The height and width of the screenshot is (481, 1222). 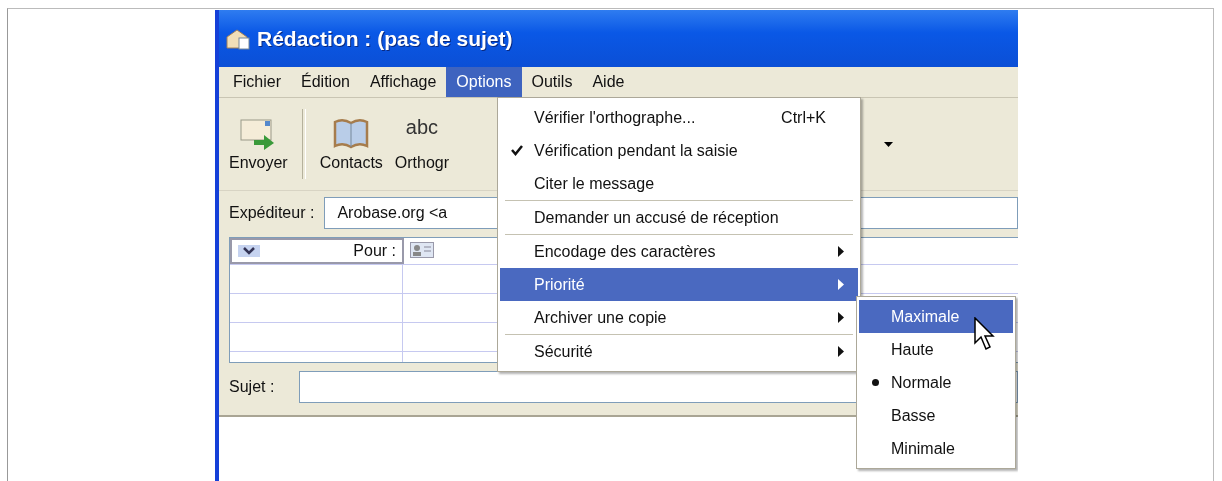 I want to click on priority-option-label: Basse, so click(x=913, y=415).